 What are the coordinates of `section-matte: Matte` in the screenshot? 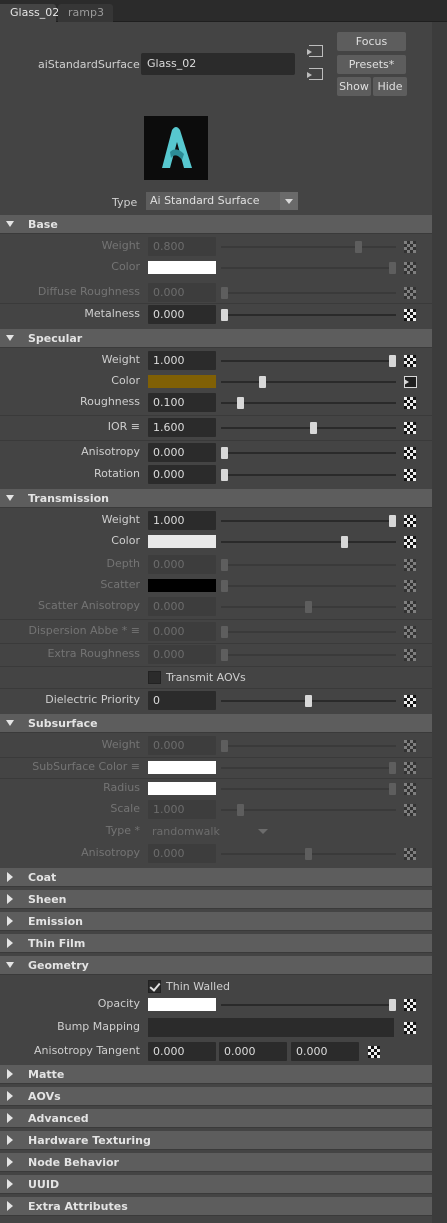 It's located at (216, 1074).